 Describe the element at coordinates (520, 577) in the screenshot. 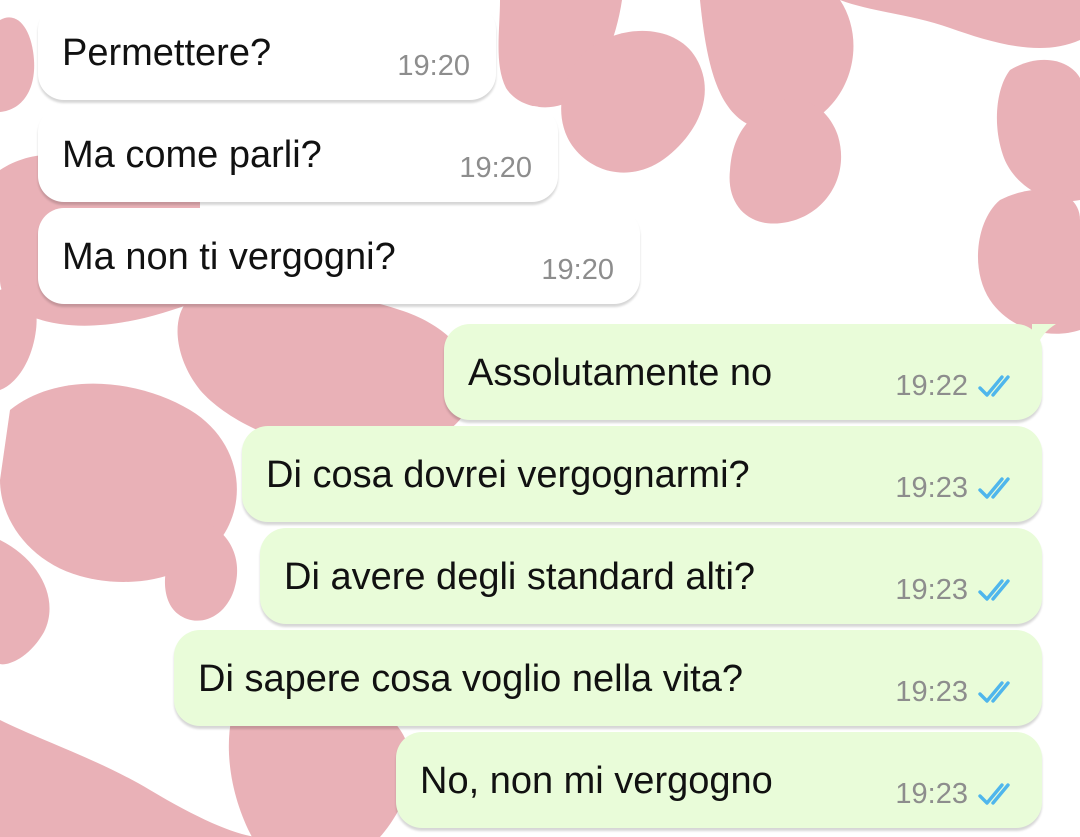

I see `message-text: Di avere degli standard alti?` at that location.